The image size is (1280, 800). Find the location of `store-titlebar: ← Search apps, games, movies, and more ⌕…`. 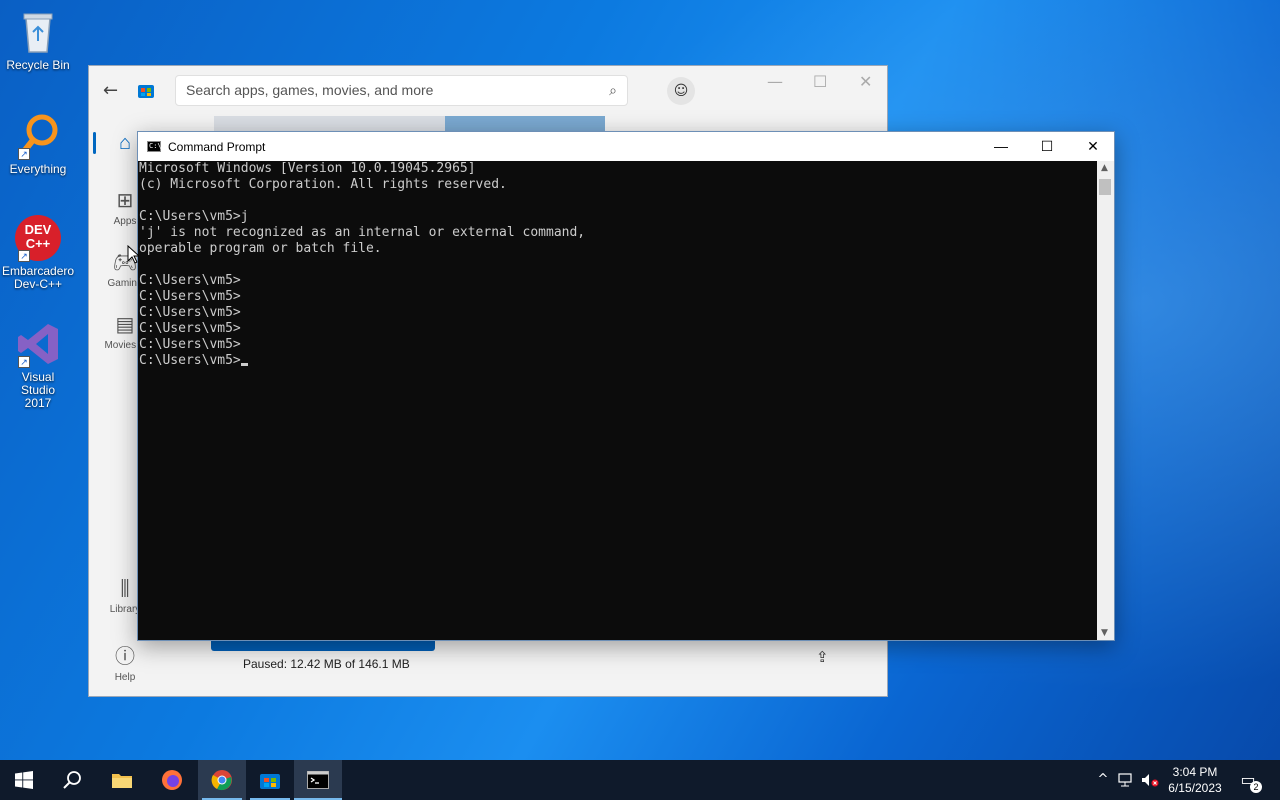

store-titlebar: ← Search apps, games, movies, and more ⌕… is located at coordinates (488, 91).